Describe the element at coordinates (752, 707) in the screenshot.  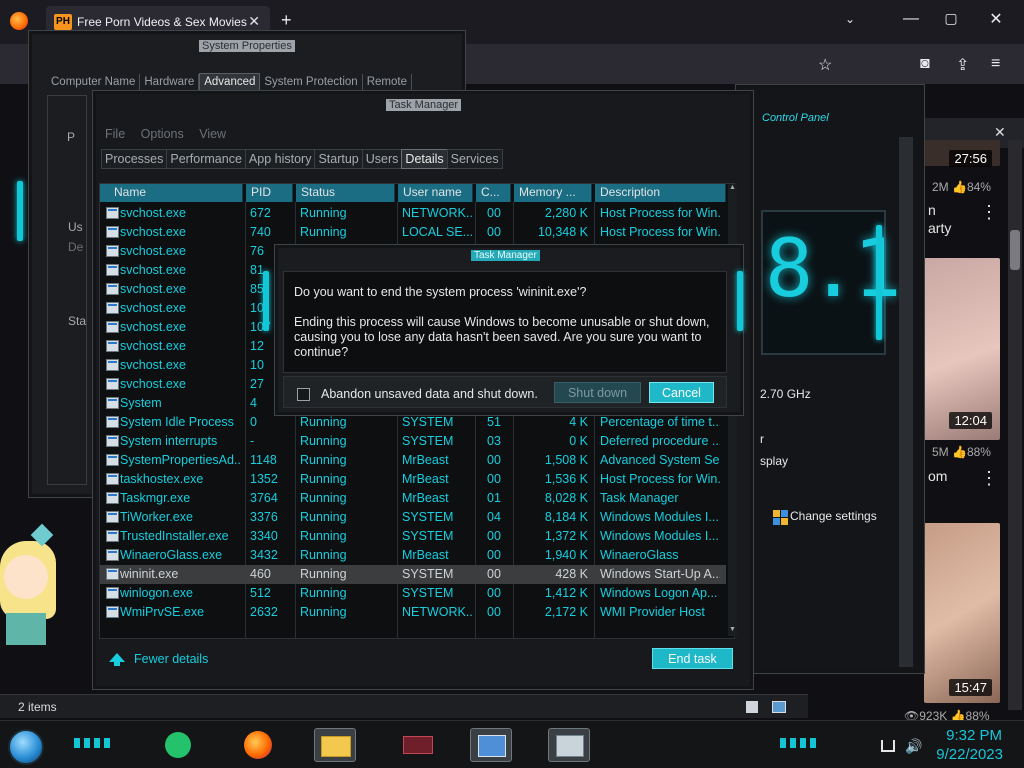
I see `details-view-icon` at that location.